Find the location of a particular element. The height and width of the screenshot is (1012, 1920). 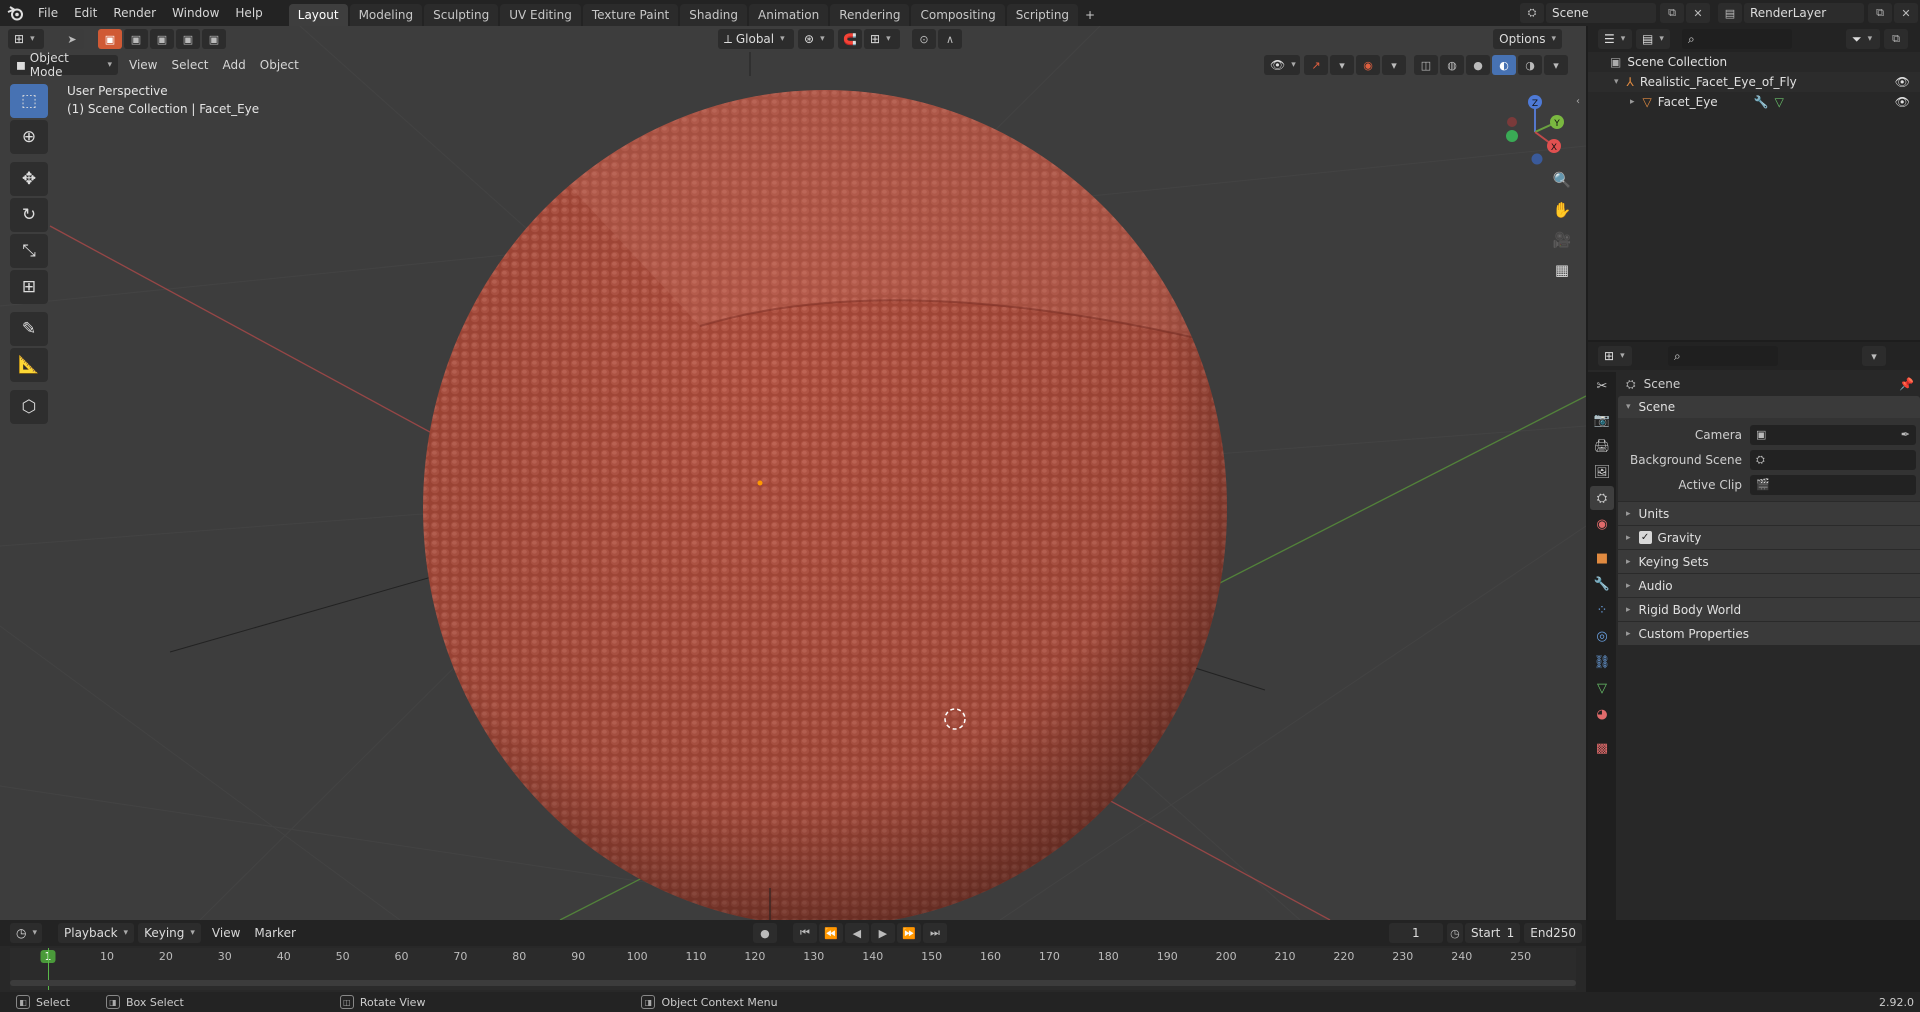

outliner-scene-collection: ▣ Scene Collection is located at coordinates (1754, 62).